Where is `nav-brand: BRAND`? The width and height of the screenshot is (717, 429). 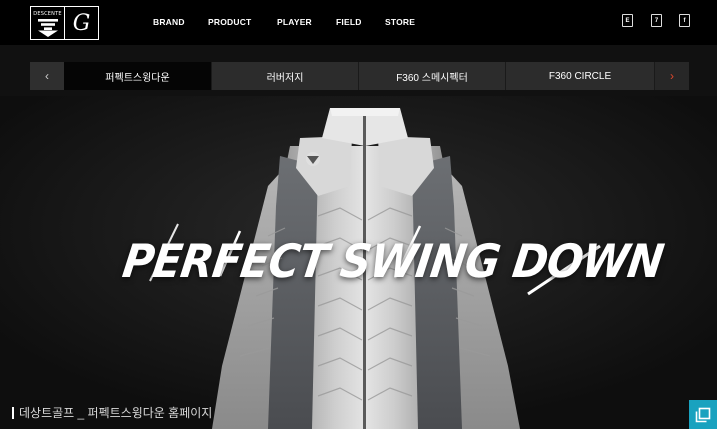 nav-brand: BRAND is located at coordinates (169, 22).